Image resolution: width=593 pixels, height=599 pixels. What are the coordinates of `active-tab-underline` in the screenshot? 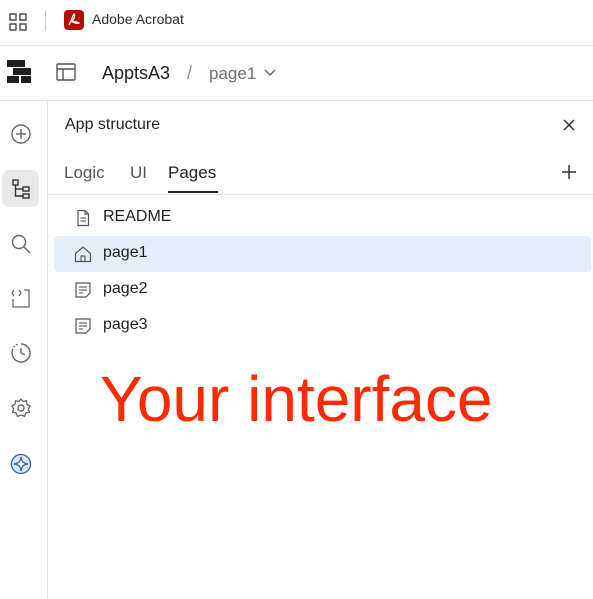 It's located at (193, 192).